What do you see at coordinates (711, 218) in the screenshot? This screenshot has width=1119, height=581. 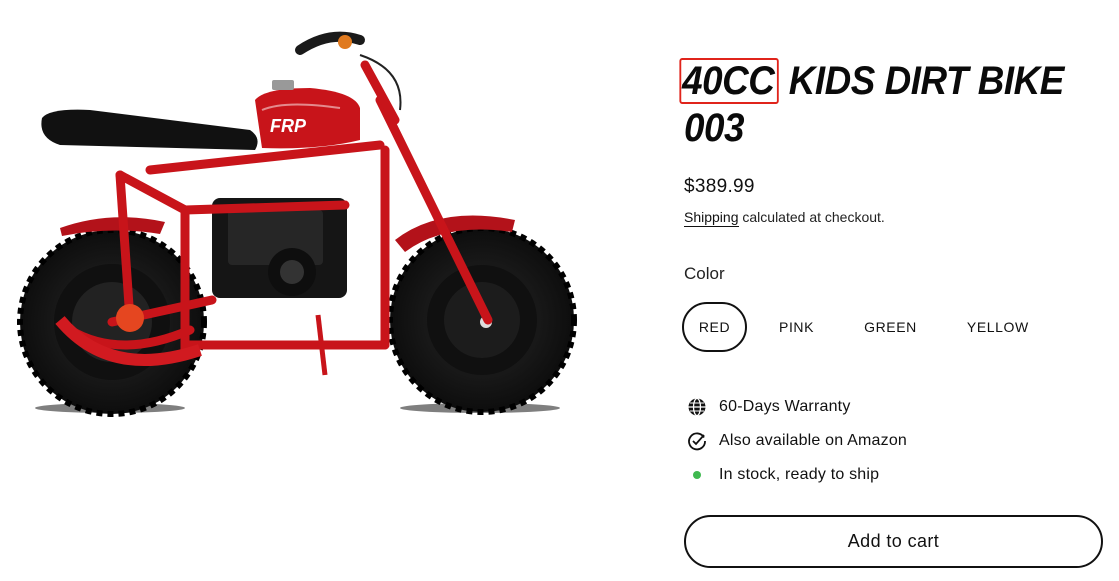 I see `shipping-link: Shipping` at bounding box center [711, 218].